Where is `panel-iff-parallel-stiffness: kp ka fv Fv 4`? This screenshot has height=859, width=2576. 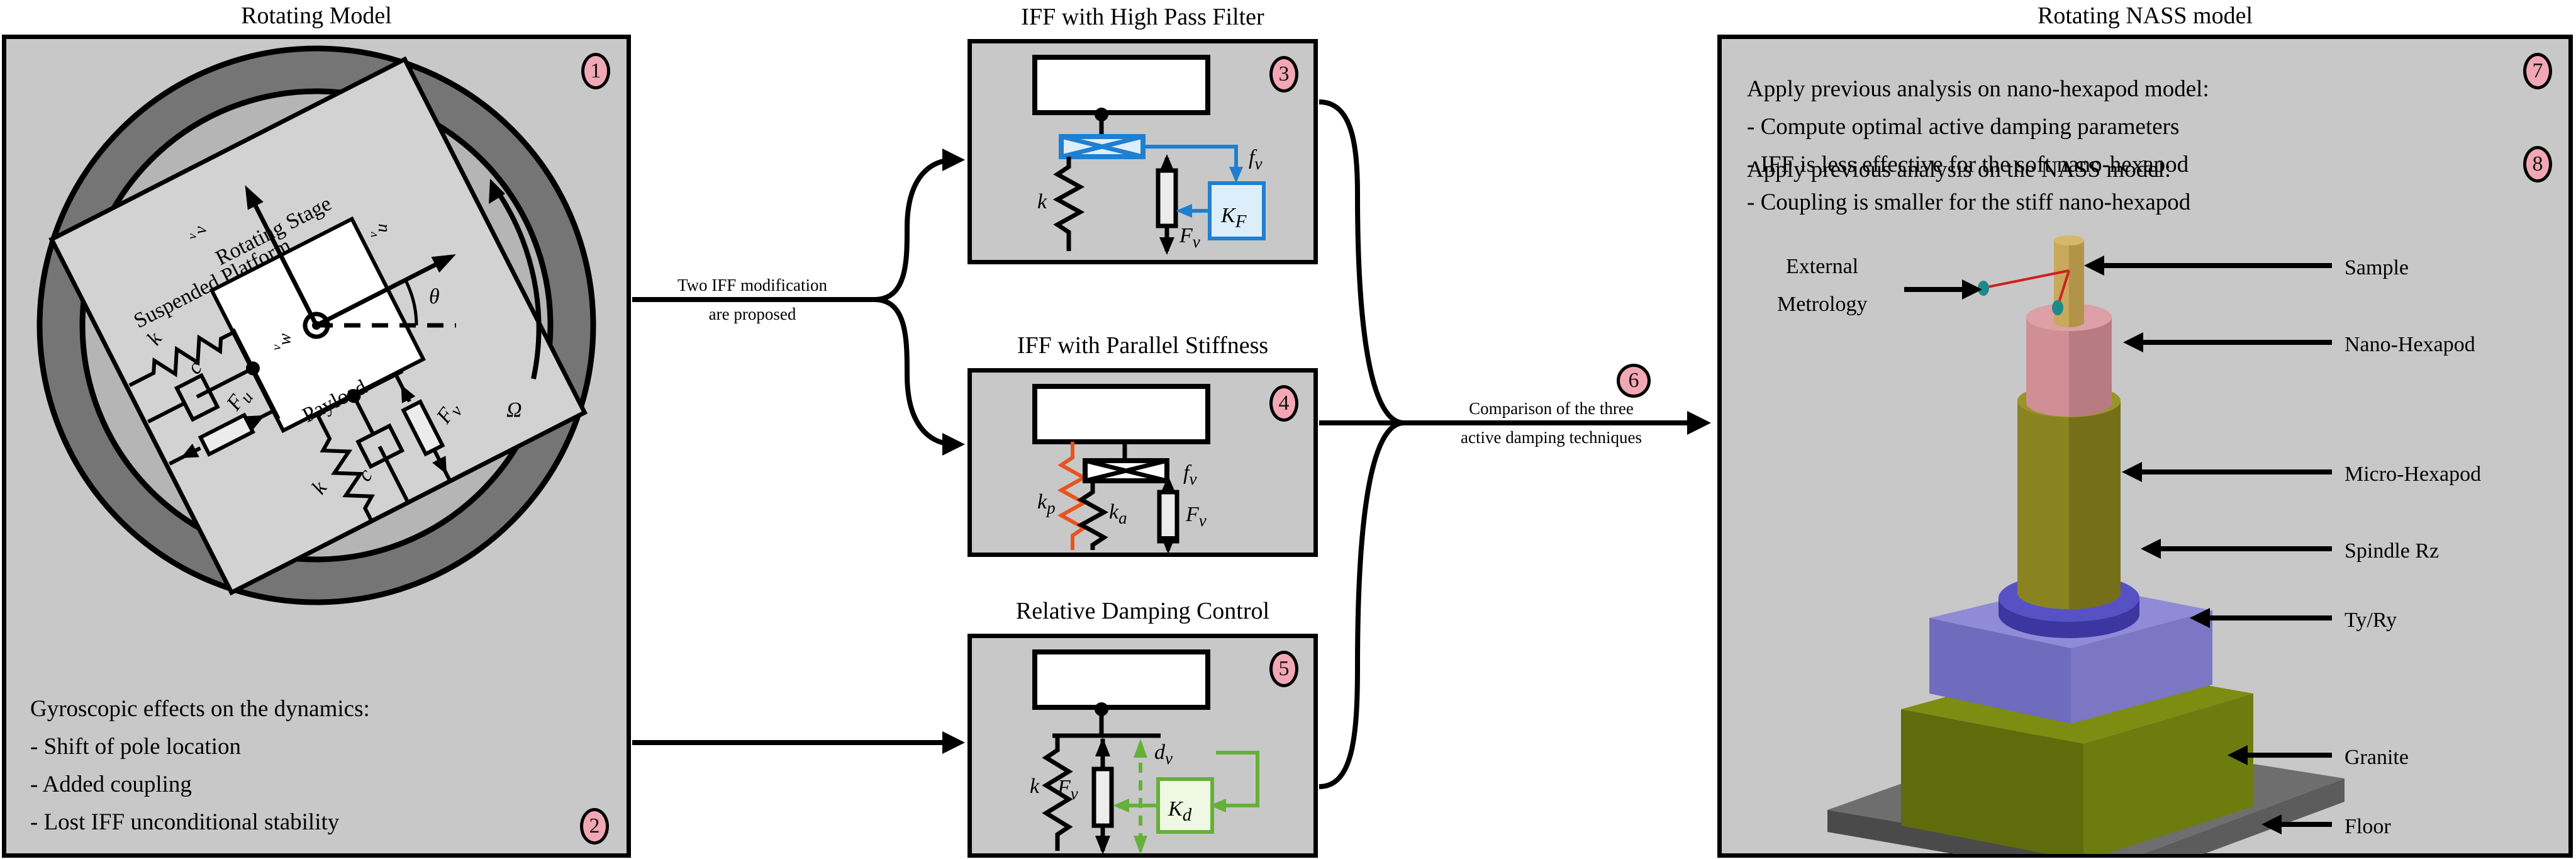 panel-iff-parallel-stiffness: kp ka fv Fv 4 is located at coordinates (1142, 462).